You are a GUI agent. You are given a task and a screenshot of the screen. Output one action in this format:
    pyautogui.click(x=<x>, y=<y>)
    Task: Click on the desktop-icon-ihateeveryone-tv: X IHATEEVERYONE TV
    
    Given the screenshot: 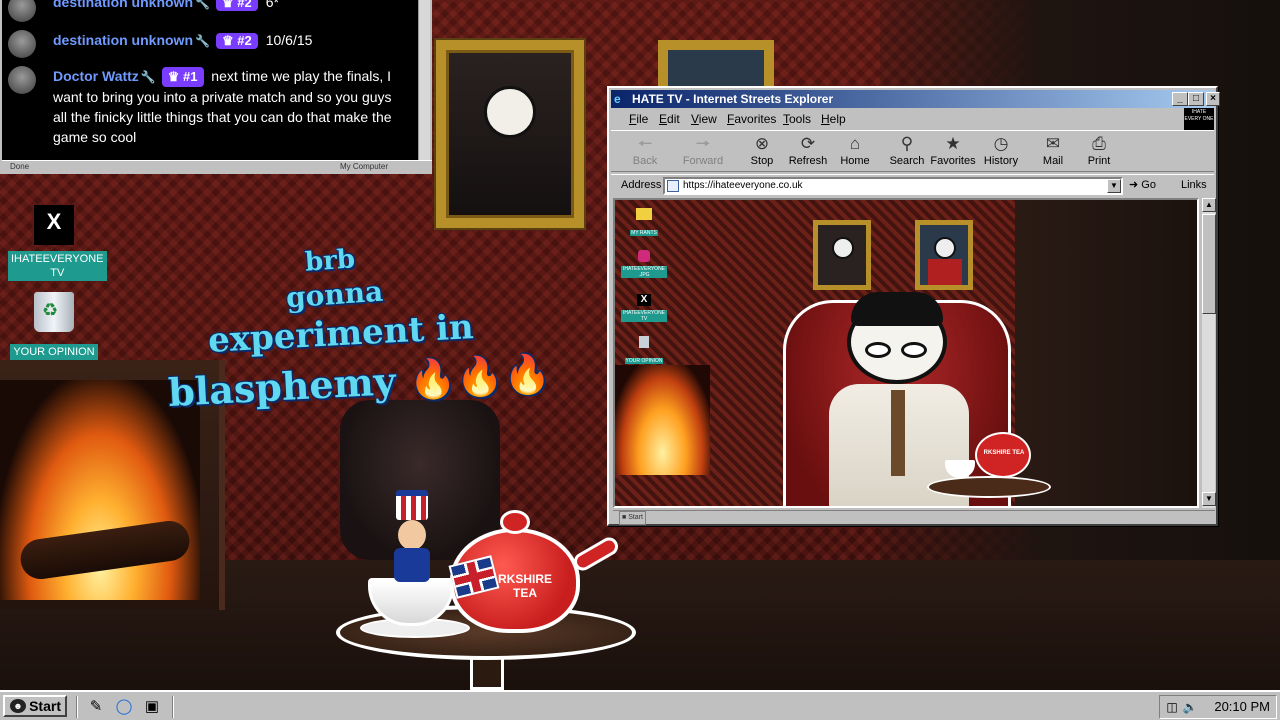 What is the action you would take?
    pyautogui.click(x=57, y=243)
    